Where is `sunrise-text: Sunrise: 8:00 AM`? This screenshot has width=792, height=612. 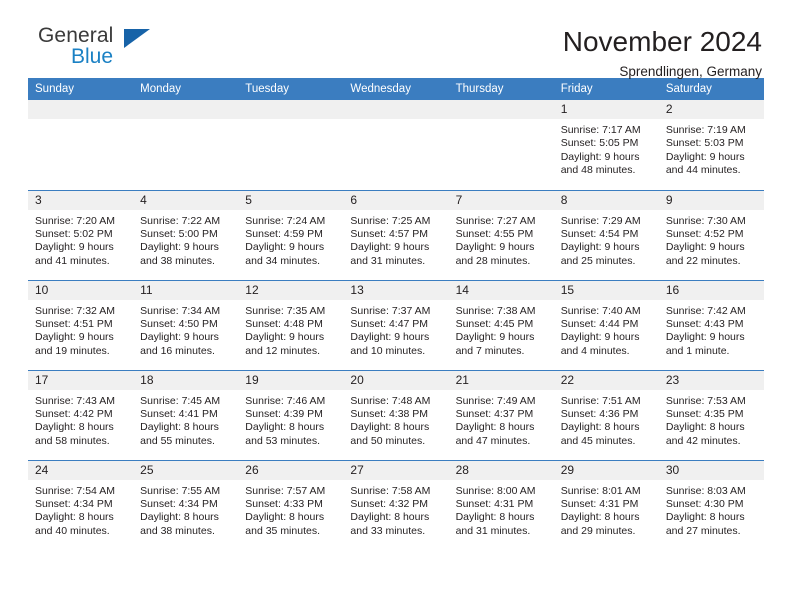 sunrise-text: Sunrise: 8:00 AM is located at coordinates (495, 490).